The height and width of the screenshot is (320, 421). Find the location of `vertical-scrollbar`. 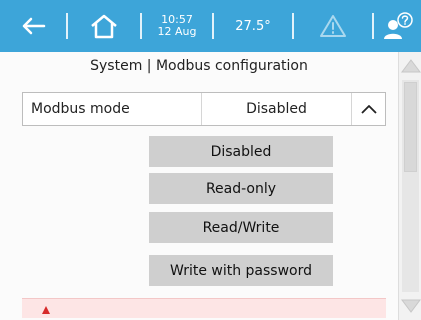

vertical-scrollbar is located at coordinates (409, 186).